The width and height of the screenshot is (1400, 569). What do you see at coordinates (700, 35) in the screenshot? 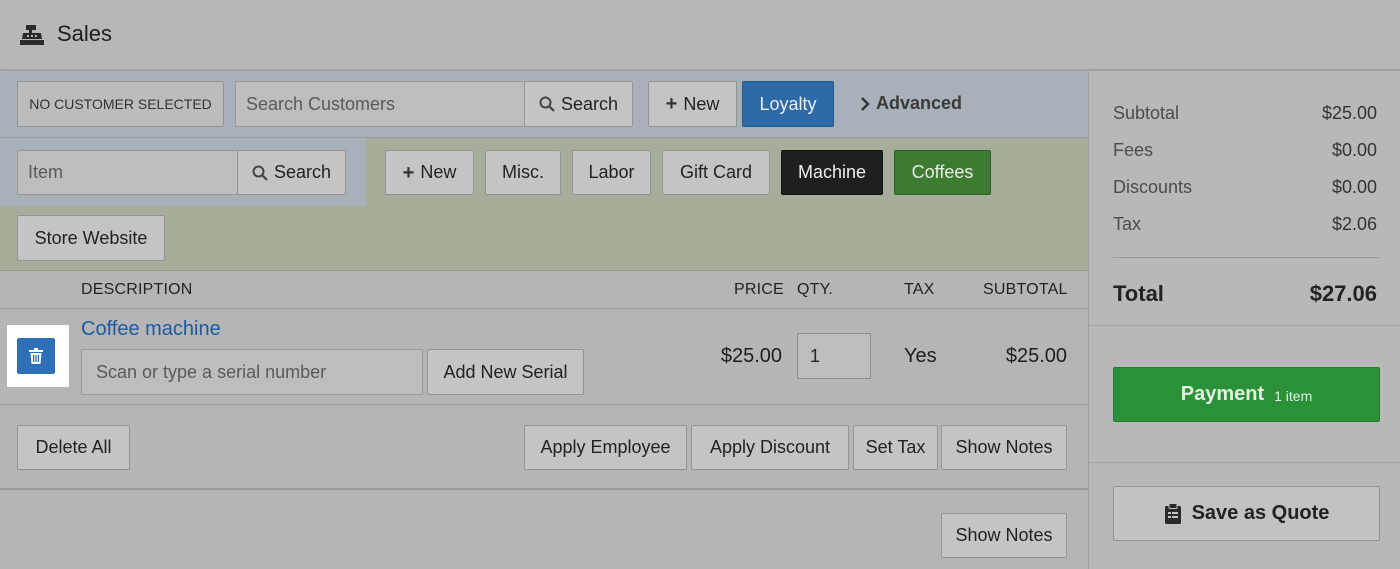
I see `page-header: Sales` at bounding box center [700, 35].